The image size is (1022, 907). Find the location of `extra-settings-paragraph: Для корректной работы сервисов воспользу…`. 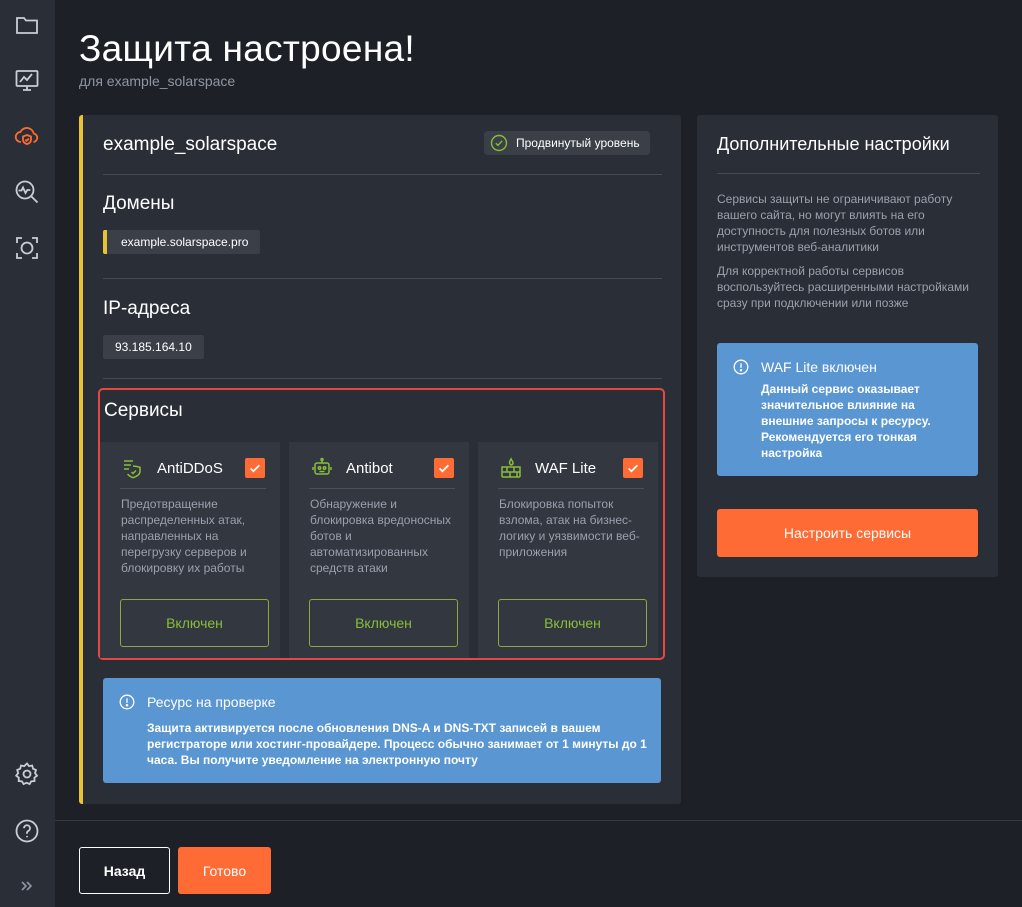

extra-settings-paragraph: Для корректной работы сервисов воспользу… is located at coordinates (843, 287).